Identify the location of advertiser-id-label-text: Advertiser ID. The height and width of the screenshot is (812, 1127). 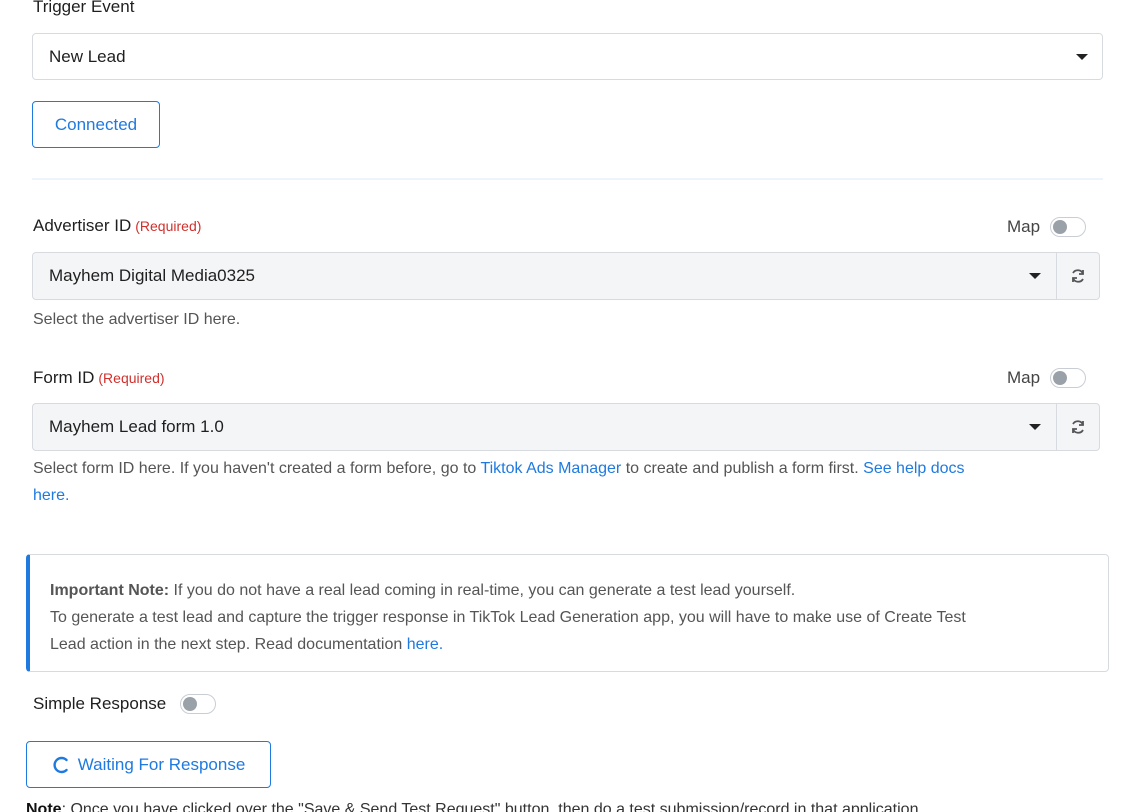
(82, 225).